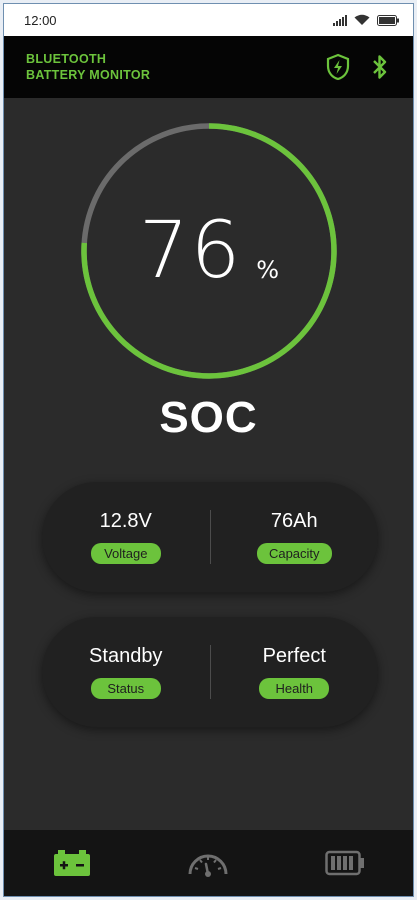  I want to click on voltage-cell: 12.8V Voltage, so click(126, 537).